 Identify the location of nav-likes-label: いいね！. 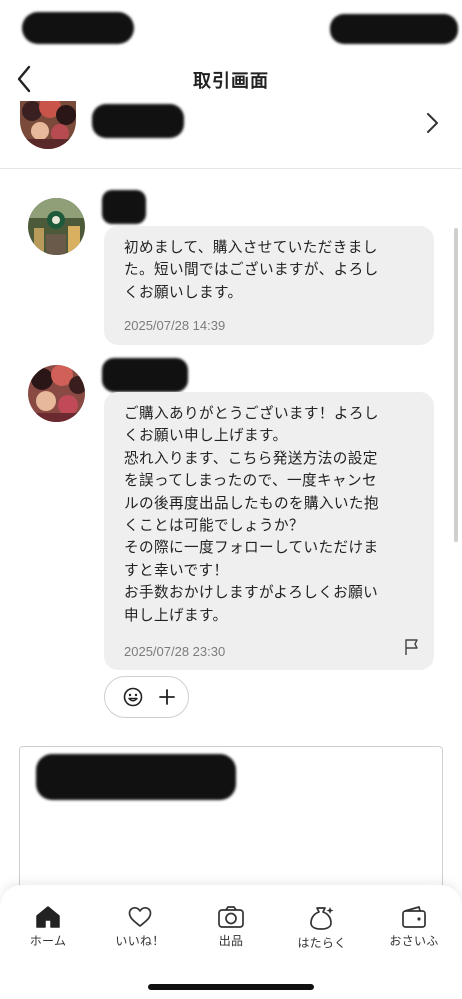
(140, 941).